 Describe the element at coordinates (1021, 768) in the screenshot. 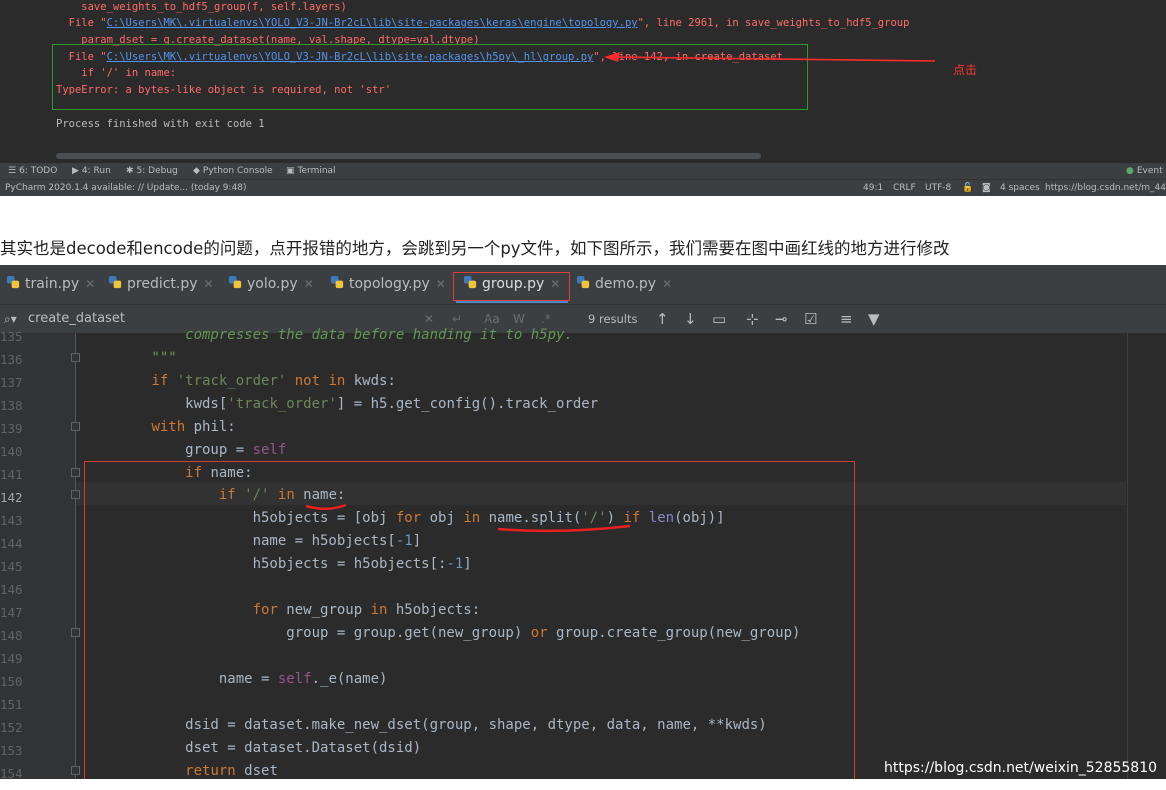

I see `watermark-url: https://blog.csdn.net/weixin_52855810` at that location.